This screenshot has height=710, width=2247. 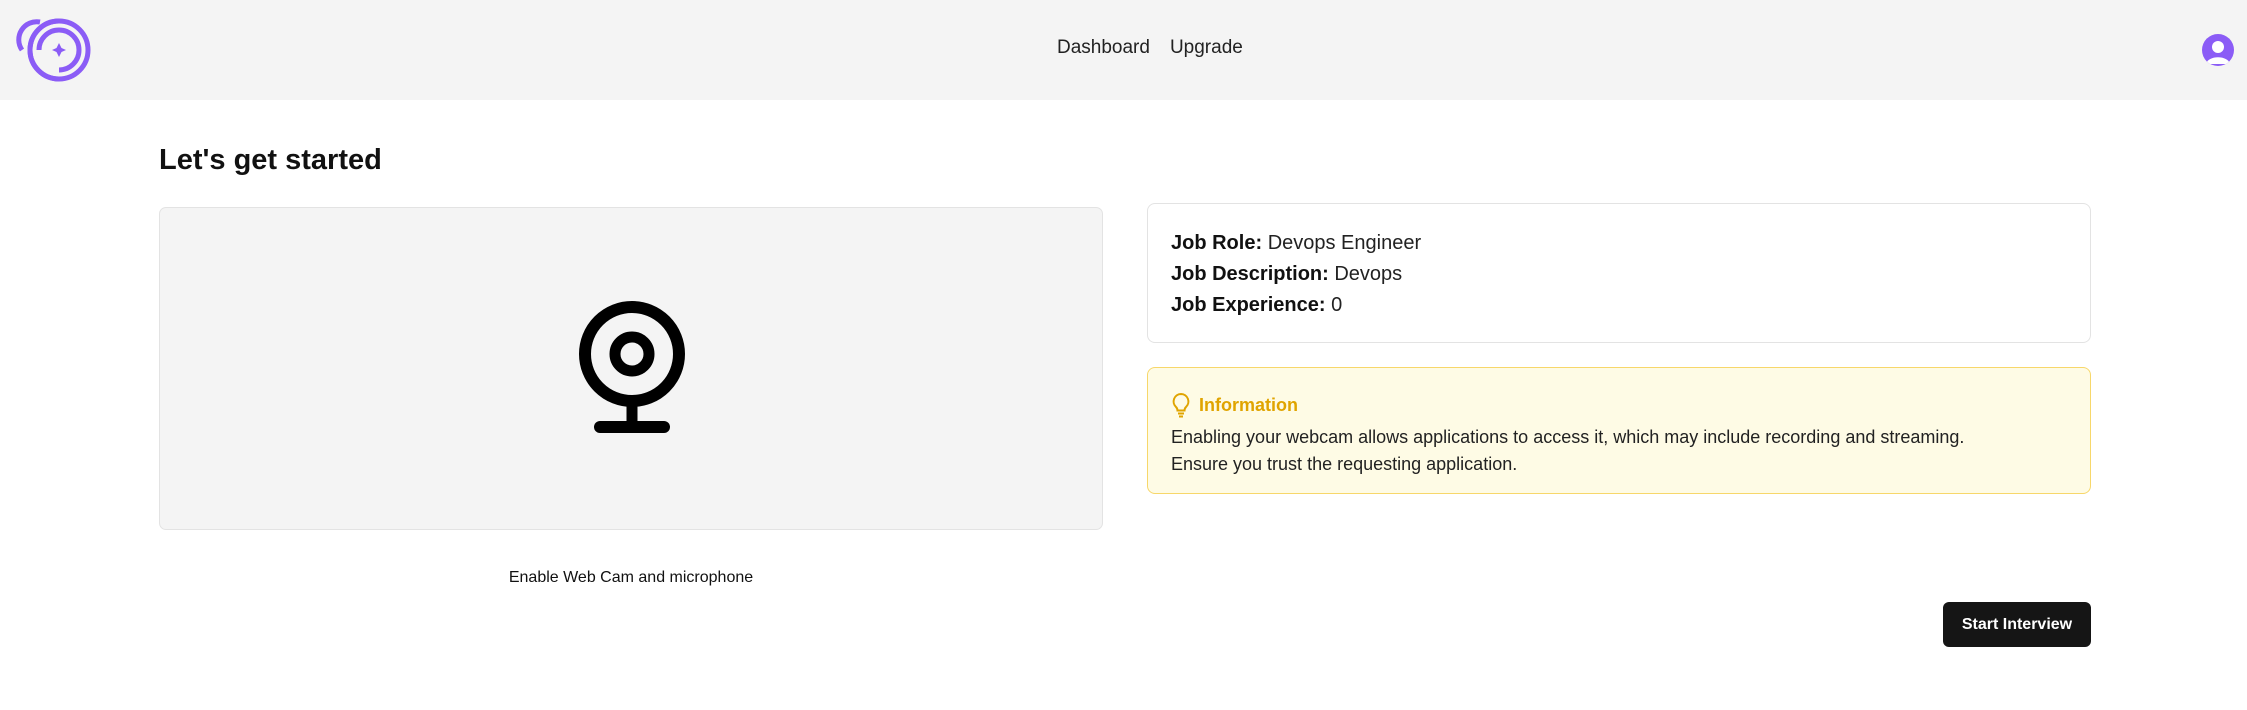 I want to click on webcam-icon, so click(x=632, y=367).